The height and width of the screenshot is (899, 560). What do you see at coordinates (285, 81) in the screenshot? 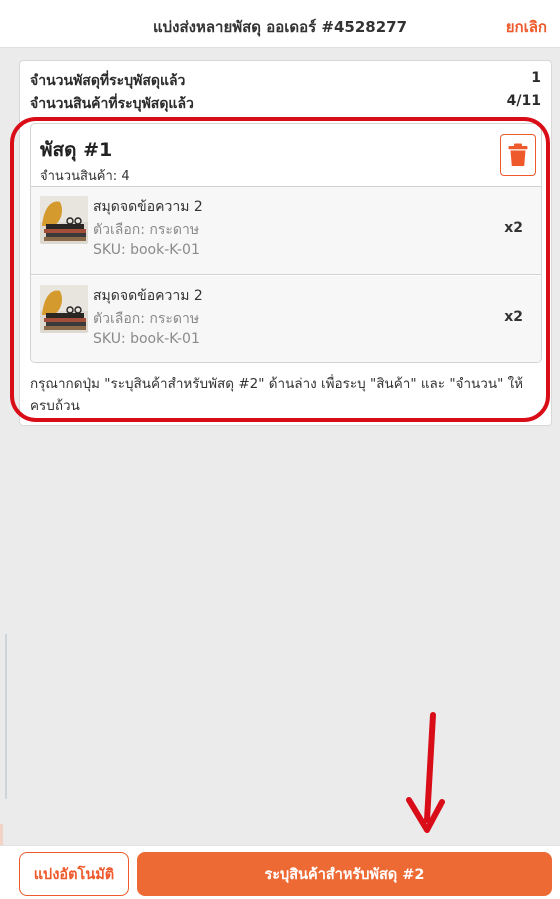
I see `parcel-count-row: จำนวนพัสดุที่ระบุพัสดุแล้ว 1` at bounding box center [285, 81].